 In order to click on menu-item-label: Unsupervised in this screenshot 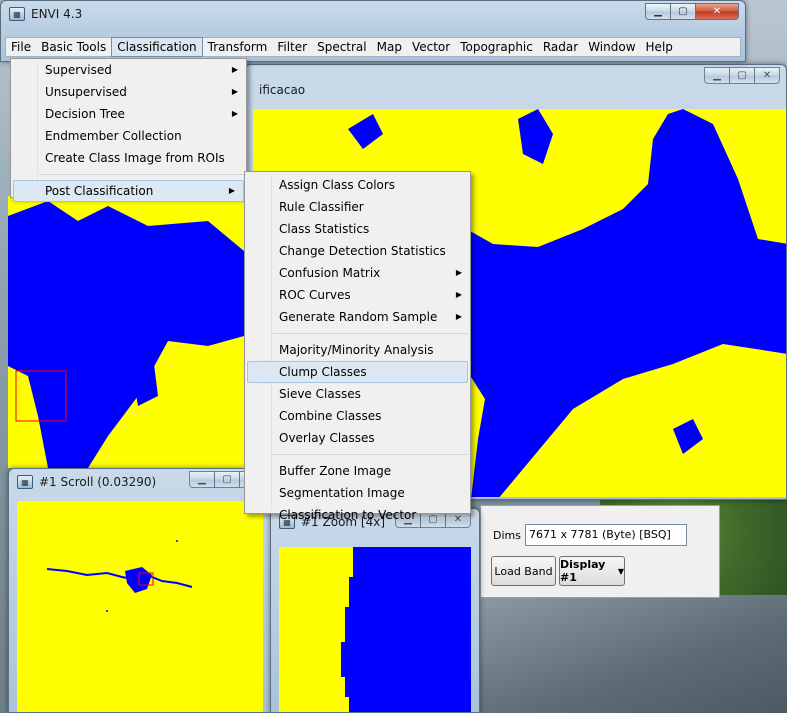, I will do `click(86, 92)`.